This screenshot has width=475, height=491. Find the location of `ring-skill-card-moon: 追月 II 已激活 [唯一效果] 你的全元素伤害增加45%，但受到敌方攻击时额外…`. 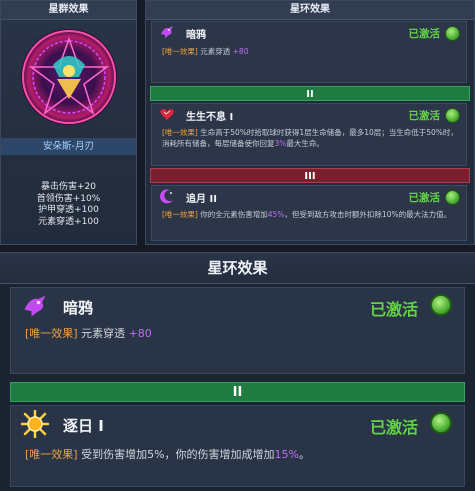

ring-skill-card-moon: 追月 II 已激活 [唯一效果] 你的全元素伤害增加45%，但受到敌方攻击时额外… is located at coordinates (309, 213).